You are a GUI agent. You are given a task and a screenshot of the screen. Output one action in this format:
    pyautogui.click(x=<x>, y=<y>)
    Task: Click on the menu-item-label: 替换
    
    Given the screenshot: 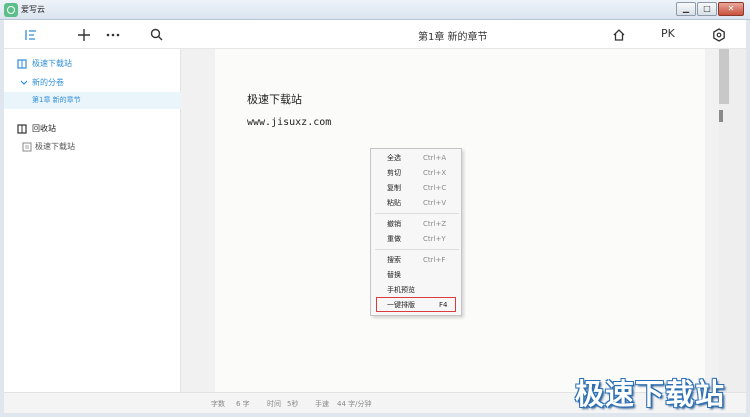 What is the action you would take?
    pyautogui.click(x=394, y=275)
    